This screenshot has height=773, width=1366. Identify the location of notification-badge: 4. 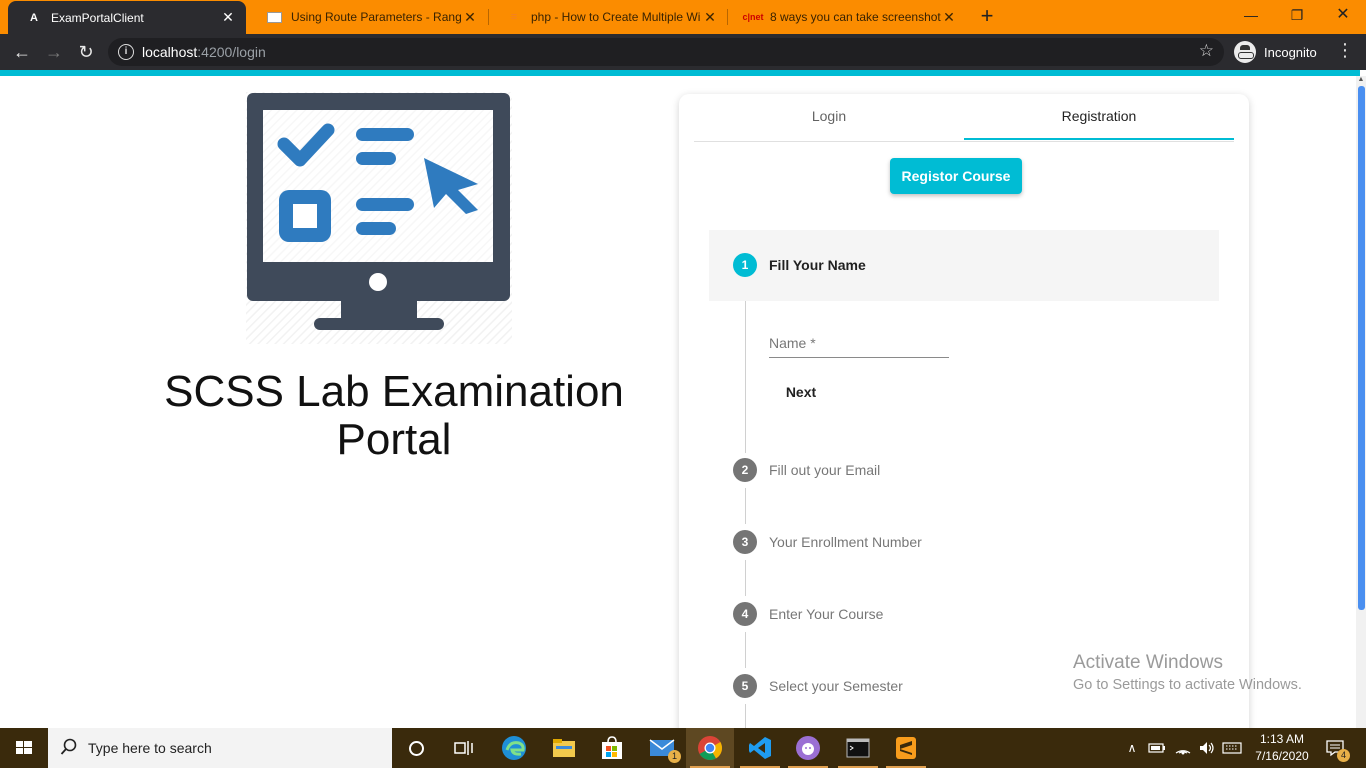
(1343, 755).